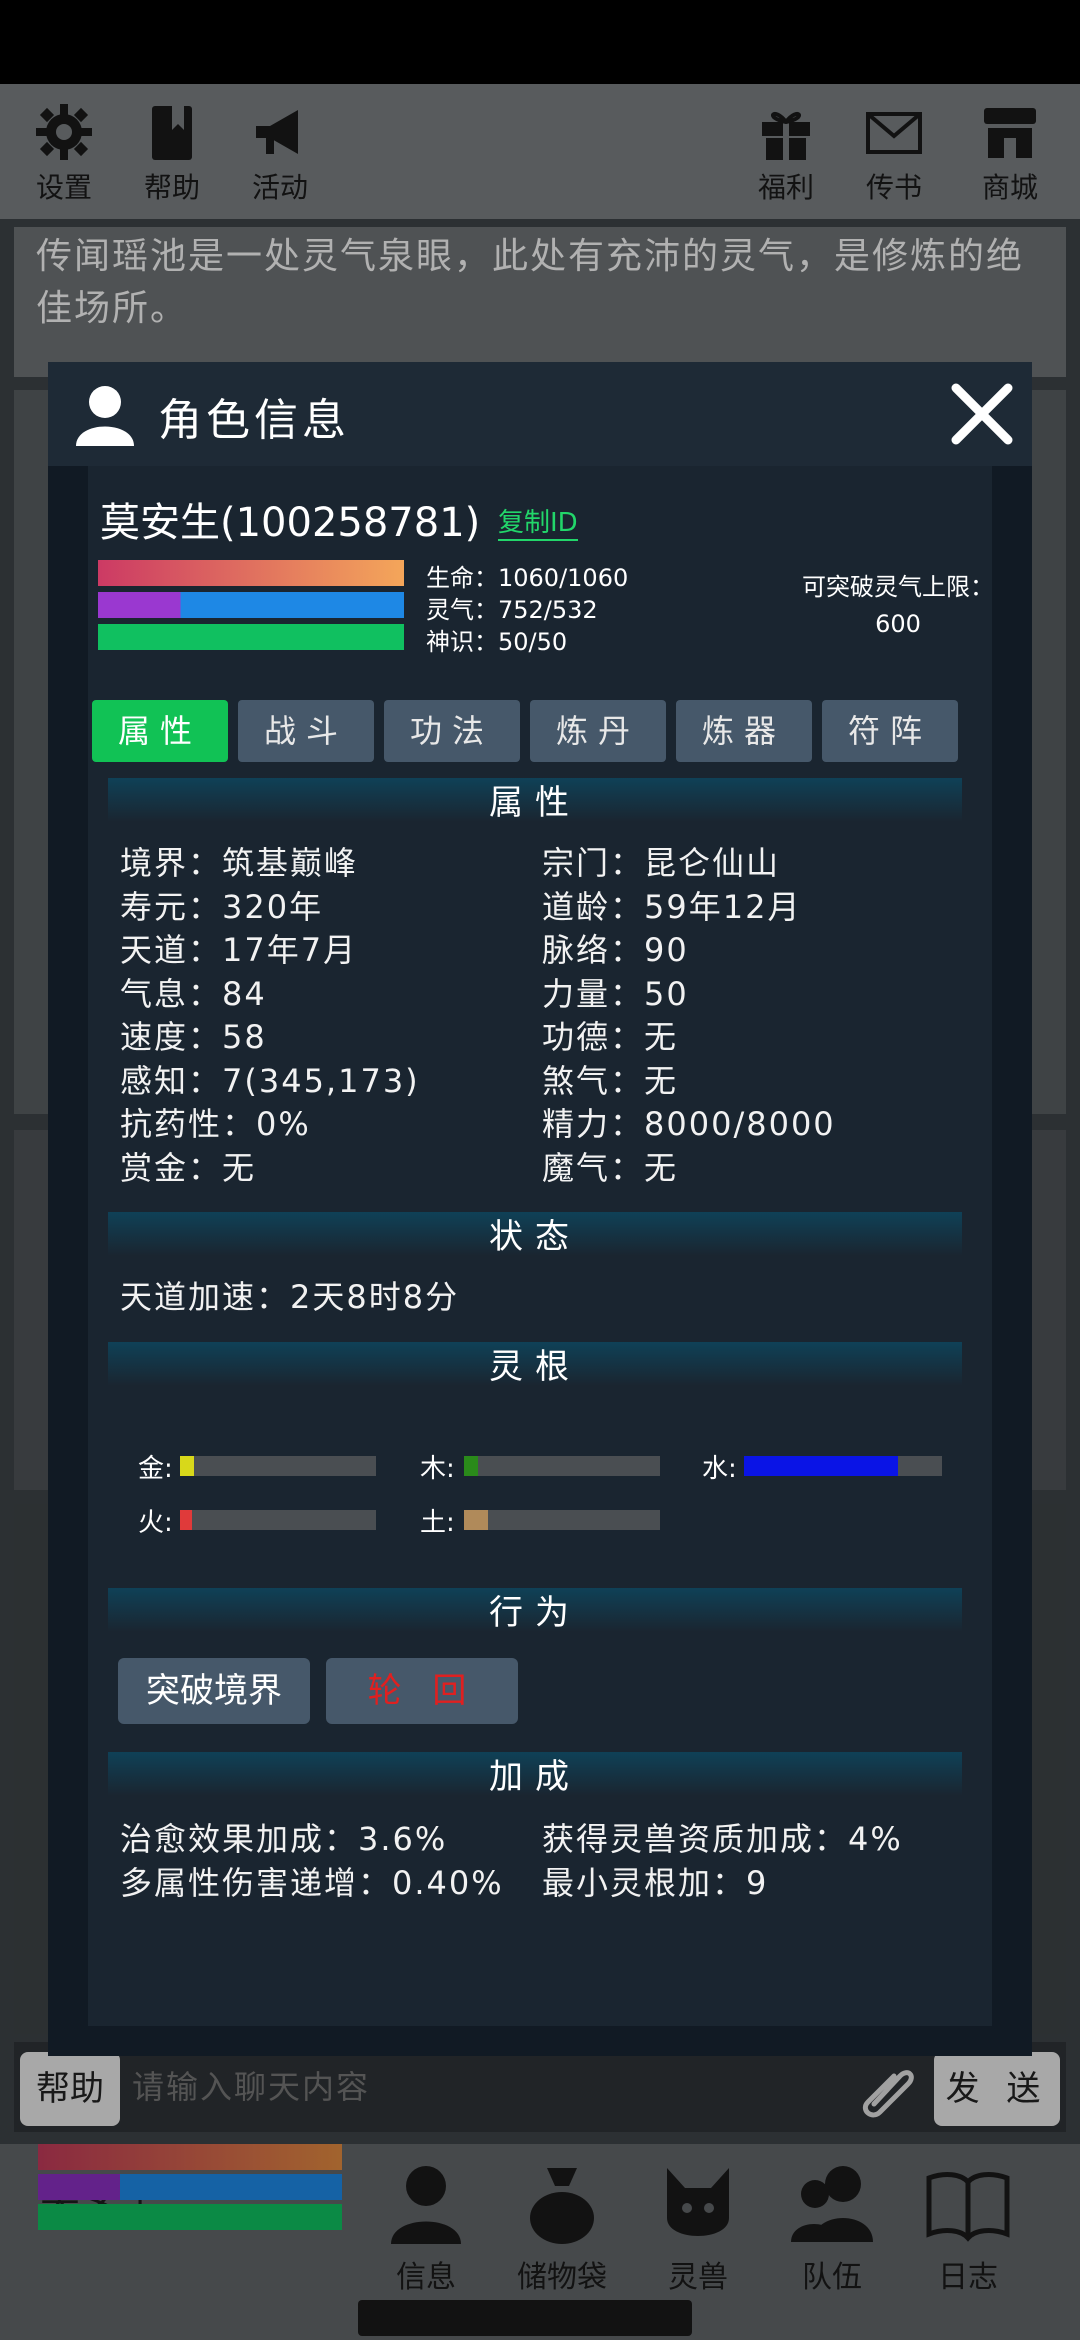 This screenshot has height=2340, width=1080. Describe the element at coordinates (610, 1167) in the screenshot. I see `attribute-right-7: 魔气：无` at that location.